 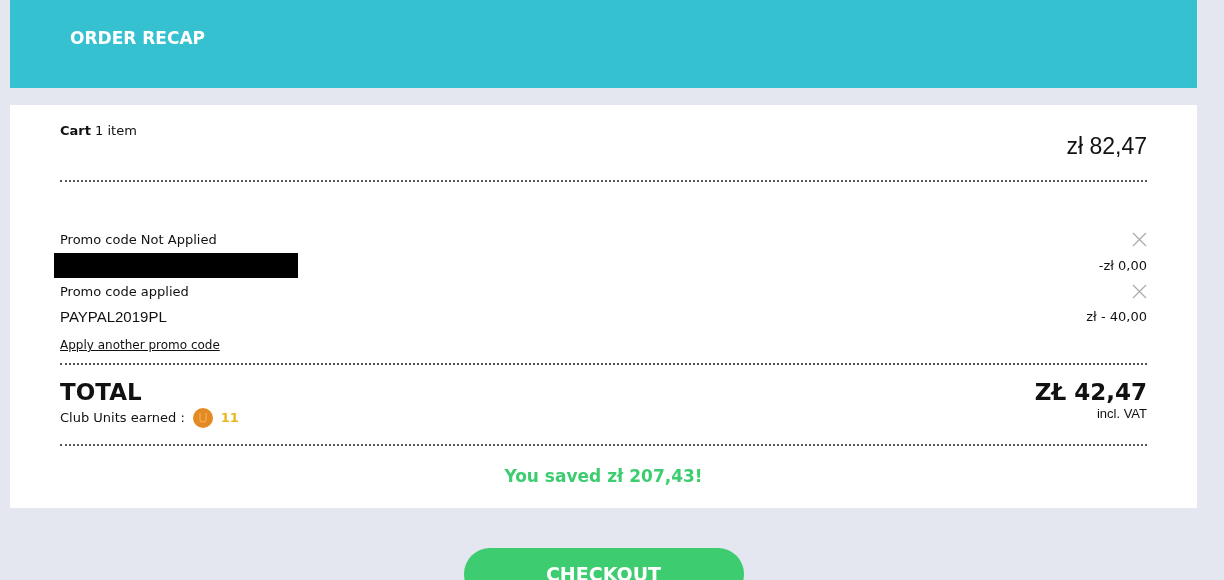 I want to click on vat-note: incl. VAT, so click(x=1121, y=413).